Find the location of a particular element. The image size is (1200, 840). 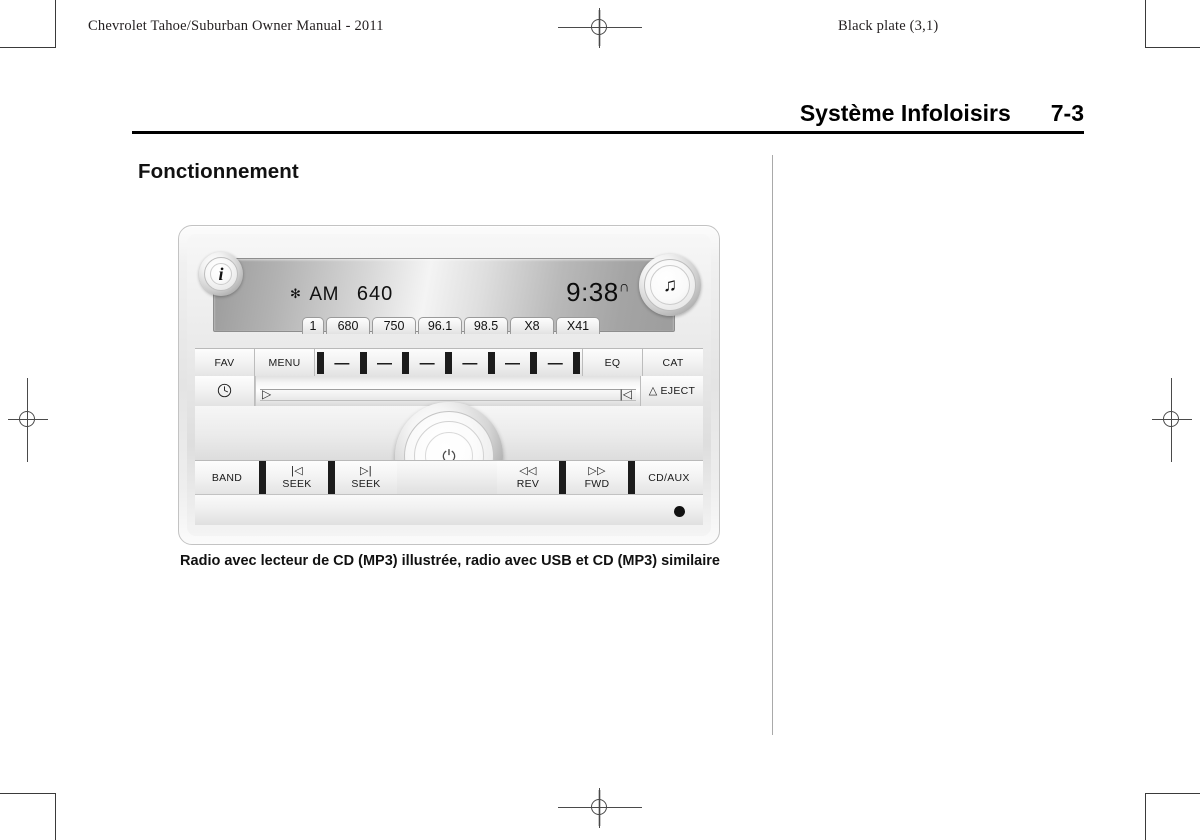

fwd-button: ▷▷ FWD is located at coordinates (597, 478).